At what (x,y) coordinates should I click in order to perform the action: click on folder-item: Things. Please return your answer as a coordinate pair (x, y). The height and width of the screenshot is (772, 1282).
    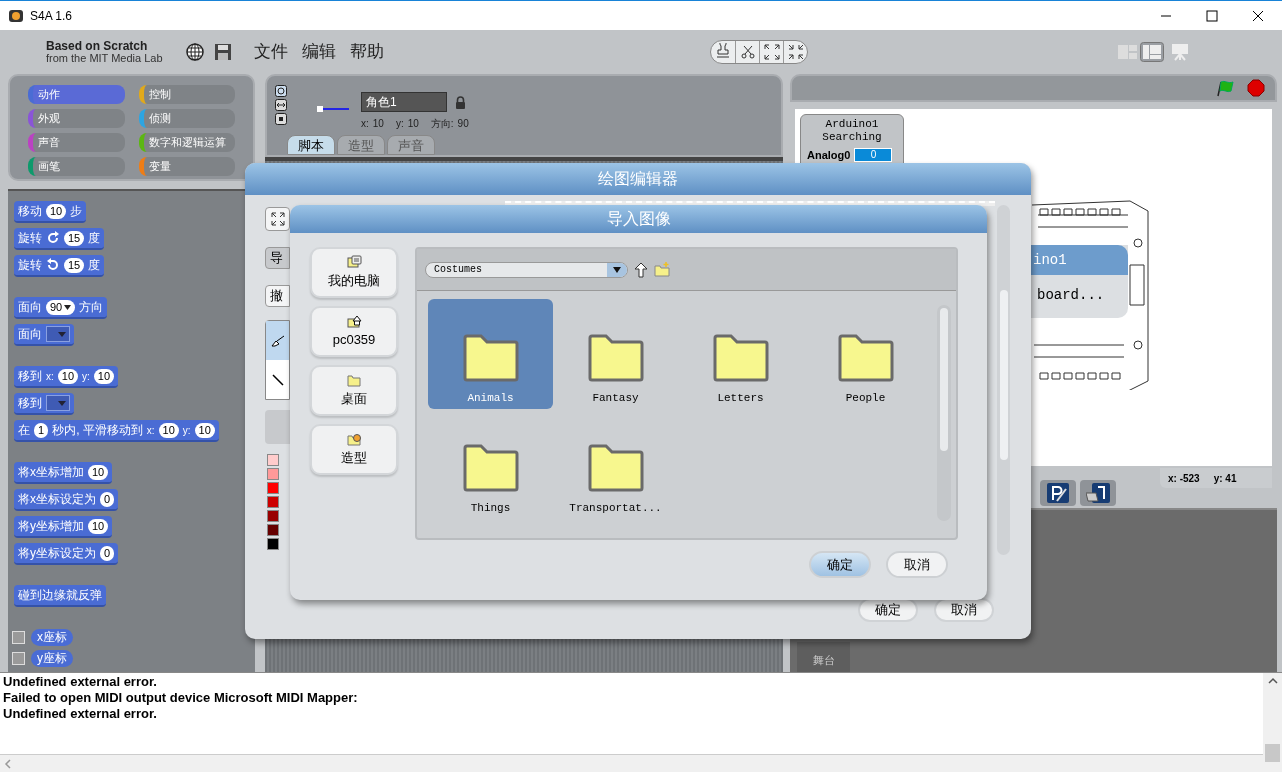
    Looking at the image, I should click on (490, 464).